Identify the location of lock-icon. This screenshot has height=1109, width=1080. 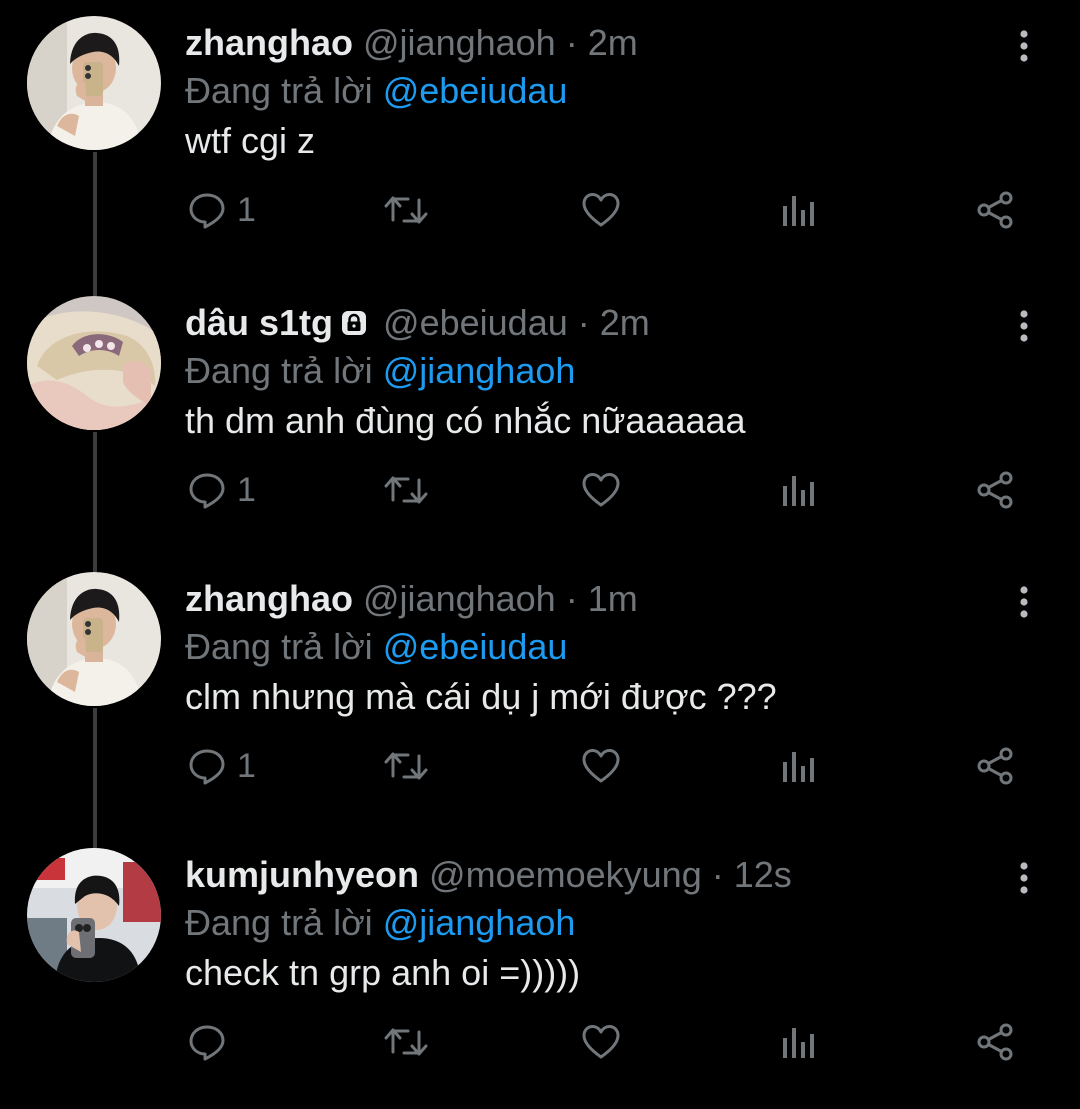
(354, 326).